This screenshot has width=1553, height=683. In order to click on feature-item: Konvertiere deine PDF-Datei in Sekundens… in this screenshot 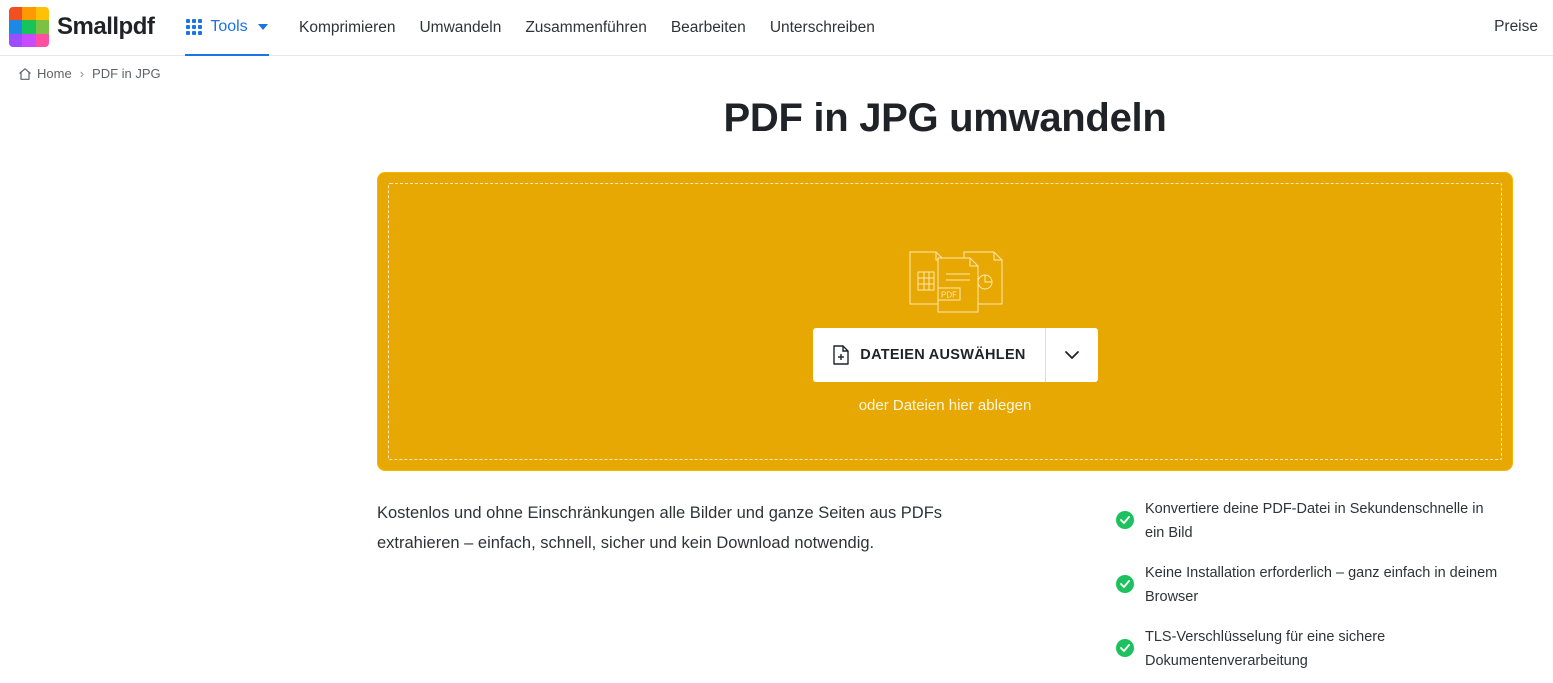, I will do `click(1316, 521)`.